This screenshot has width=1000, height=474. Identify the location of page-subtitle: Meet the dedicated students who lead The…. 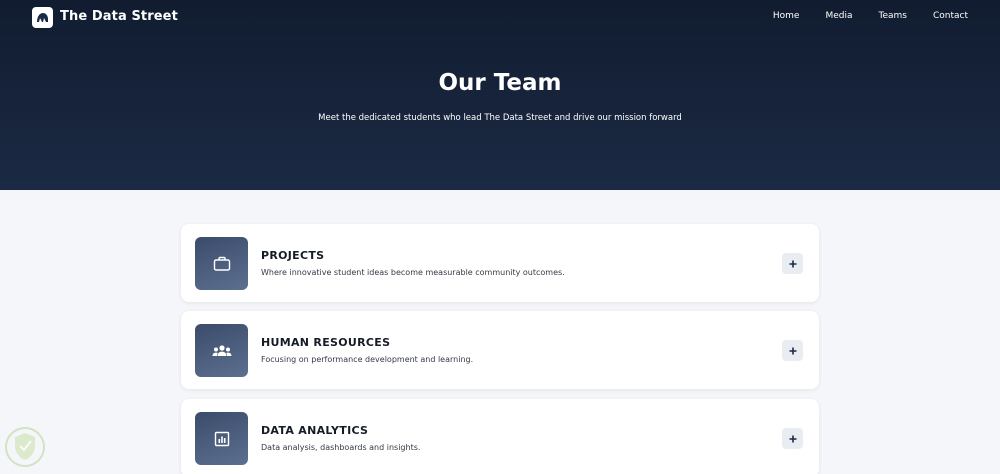
(500, 118).